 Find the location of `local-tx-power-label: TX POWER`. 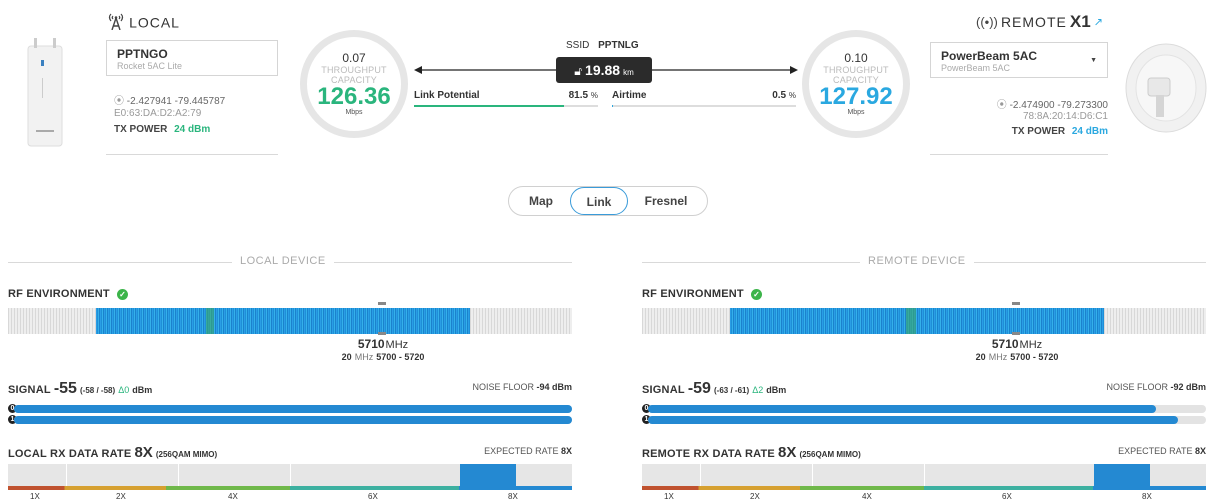

local-tx-power-label: TX POWER is located at coordinates (141, 129).